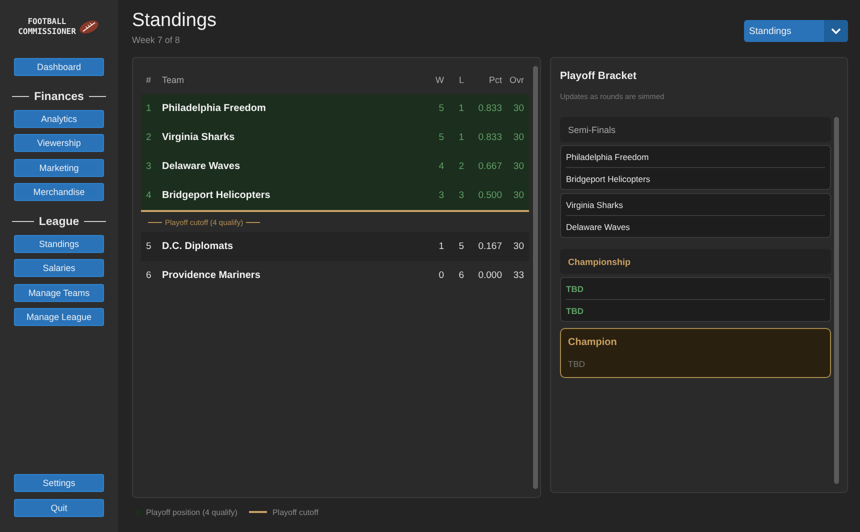  I want to click on table-cell-text: D.C. Diplomats, so click(197, 246).